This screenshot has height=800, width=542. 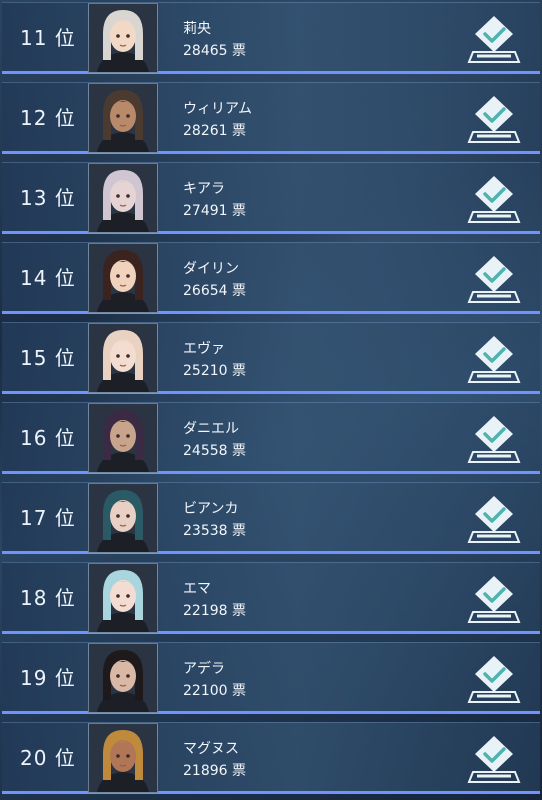 I want to click on ranking-row: 18 位 エマ 22198 票, so click(x=271, y=598).